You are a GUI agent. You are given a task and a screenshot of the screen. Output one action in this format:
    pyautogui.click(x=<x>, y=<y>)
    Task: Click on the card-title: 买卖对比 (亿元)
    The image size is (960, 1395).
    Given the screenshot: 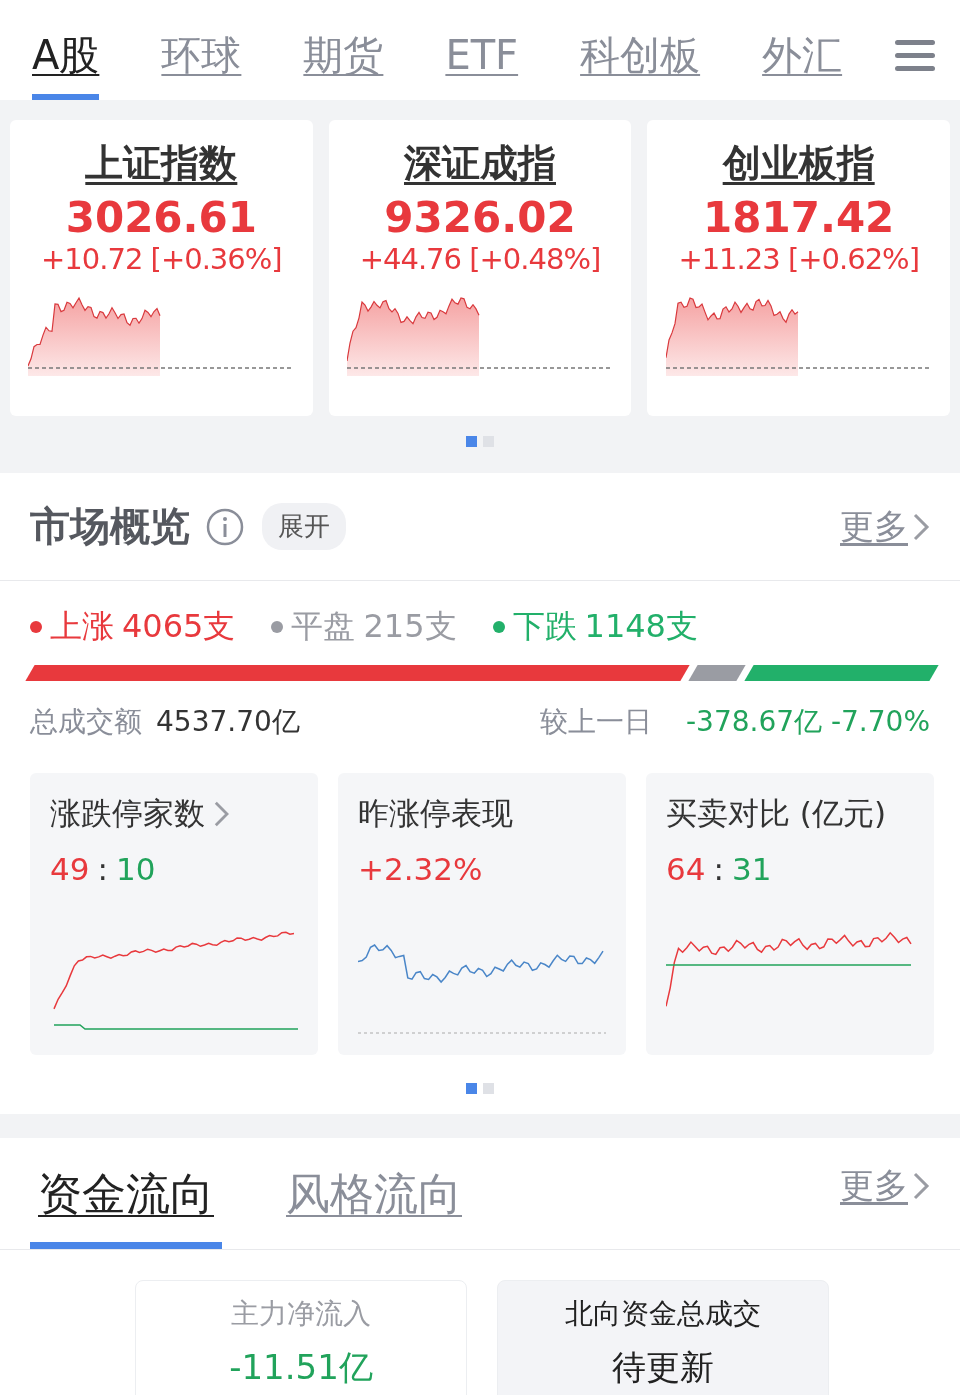 What is the action you would take?
    pyautogui.click(x=776, y=813)
    